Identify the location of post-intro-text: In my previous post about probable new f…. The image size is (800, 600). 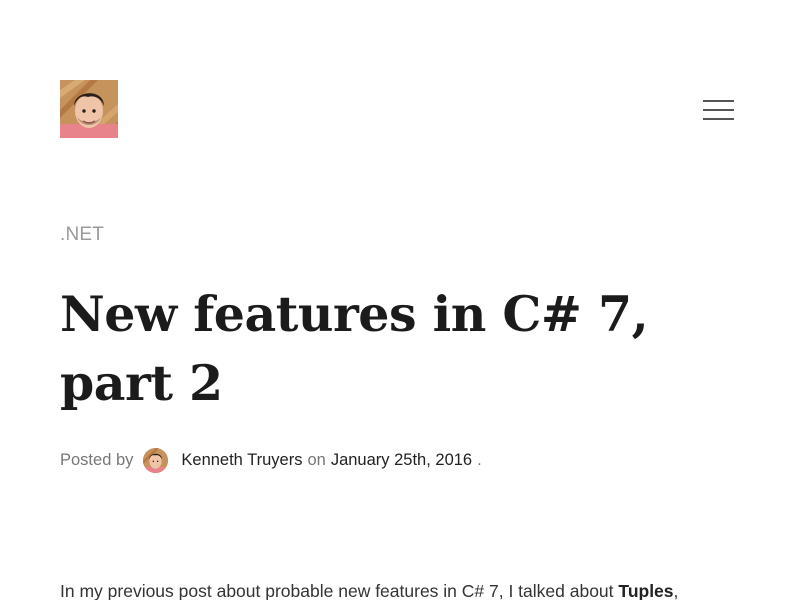
(410, 589).